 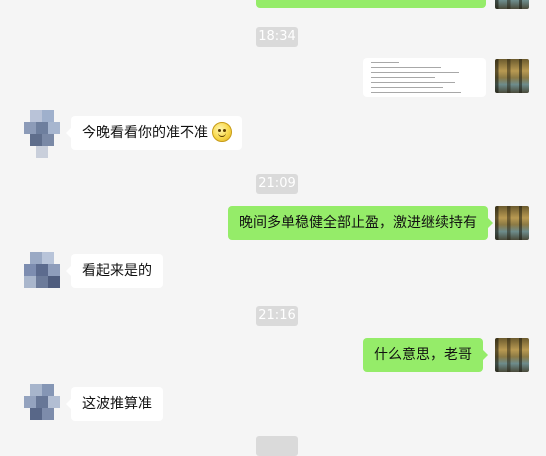 I want to click on message-text: 晚间多单稳健全部止盈，激进继续持有, so click(x=358, y=223).